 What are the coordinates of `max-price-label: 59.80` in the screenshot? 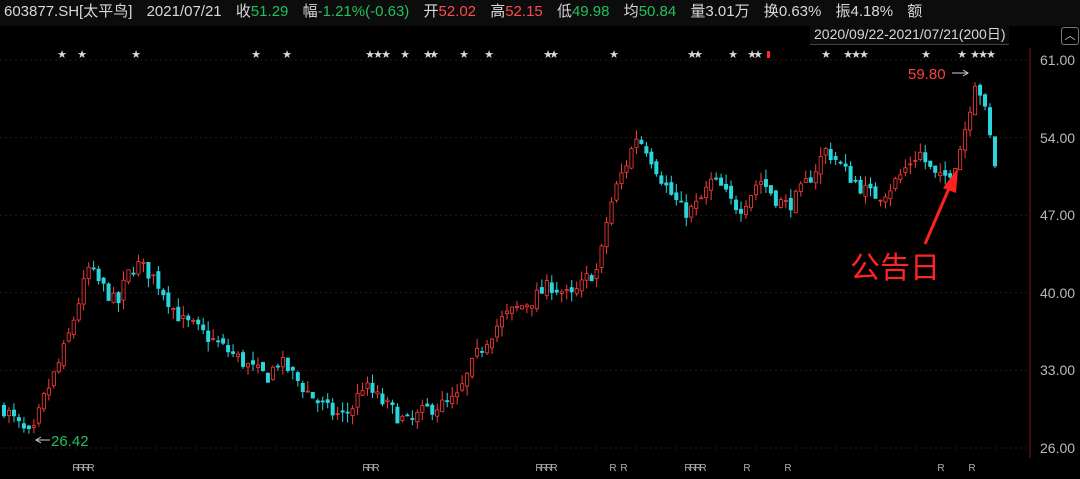 It's located at (927, 74).